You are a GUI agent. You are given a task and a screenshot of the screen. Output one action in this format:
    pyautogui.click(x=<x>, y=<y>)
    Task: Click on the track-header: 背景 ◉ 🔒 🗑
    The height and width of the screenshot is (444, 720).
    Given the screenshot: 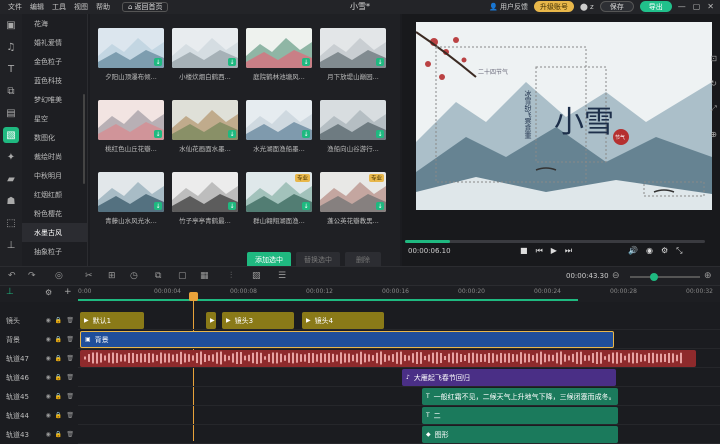 What is the action you would take?
    pyautogui.click(x=39, y=339)
    